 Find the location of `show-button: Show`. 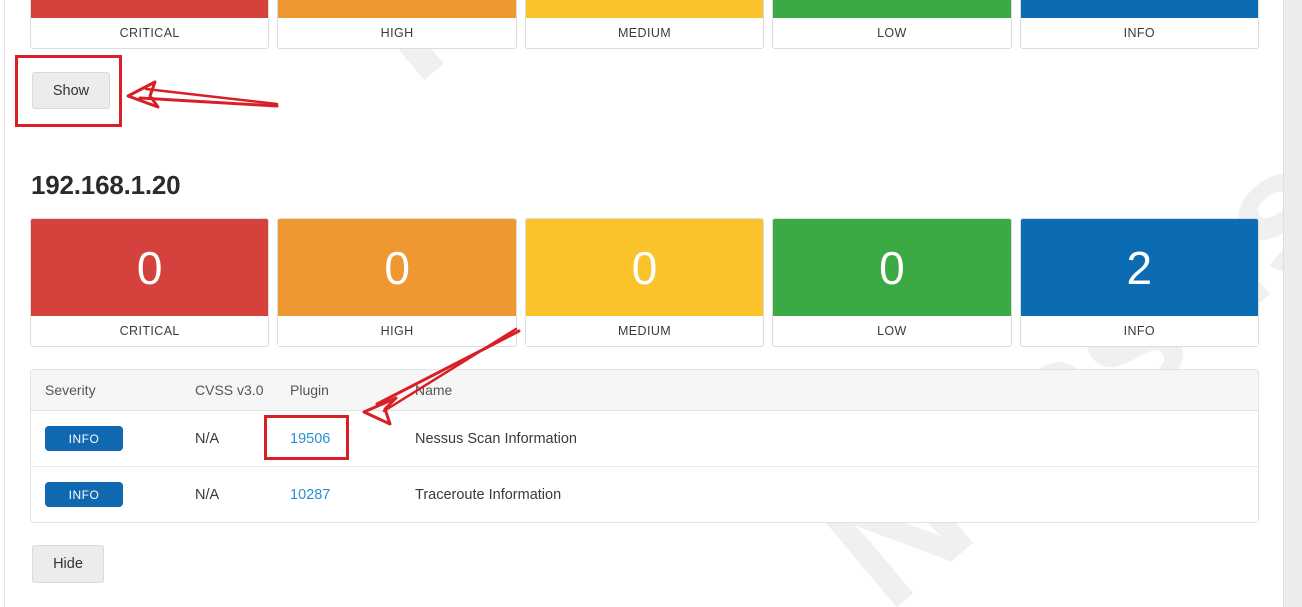

show-button: Show is located at coordinates (71, 90).